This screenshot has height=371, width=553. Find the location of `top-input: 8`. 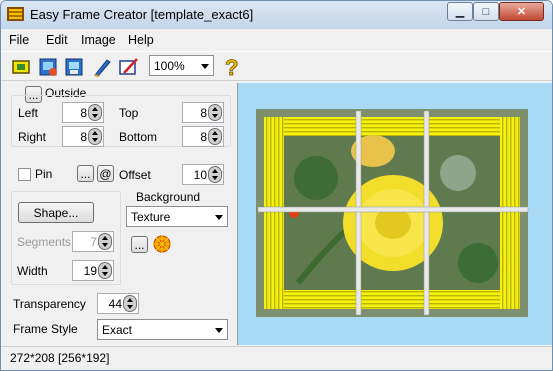

top-input: 8 is located at coordinates (203, 112).